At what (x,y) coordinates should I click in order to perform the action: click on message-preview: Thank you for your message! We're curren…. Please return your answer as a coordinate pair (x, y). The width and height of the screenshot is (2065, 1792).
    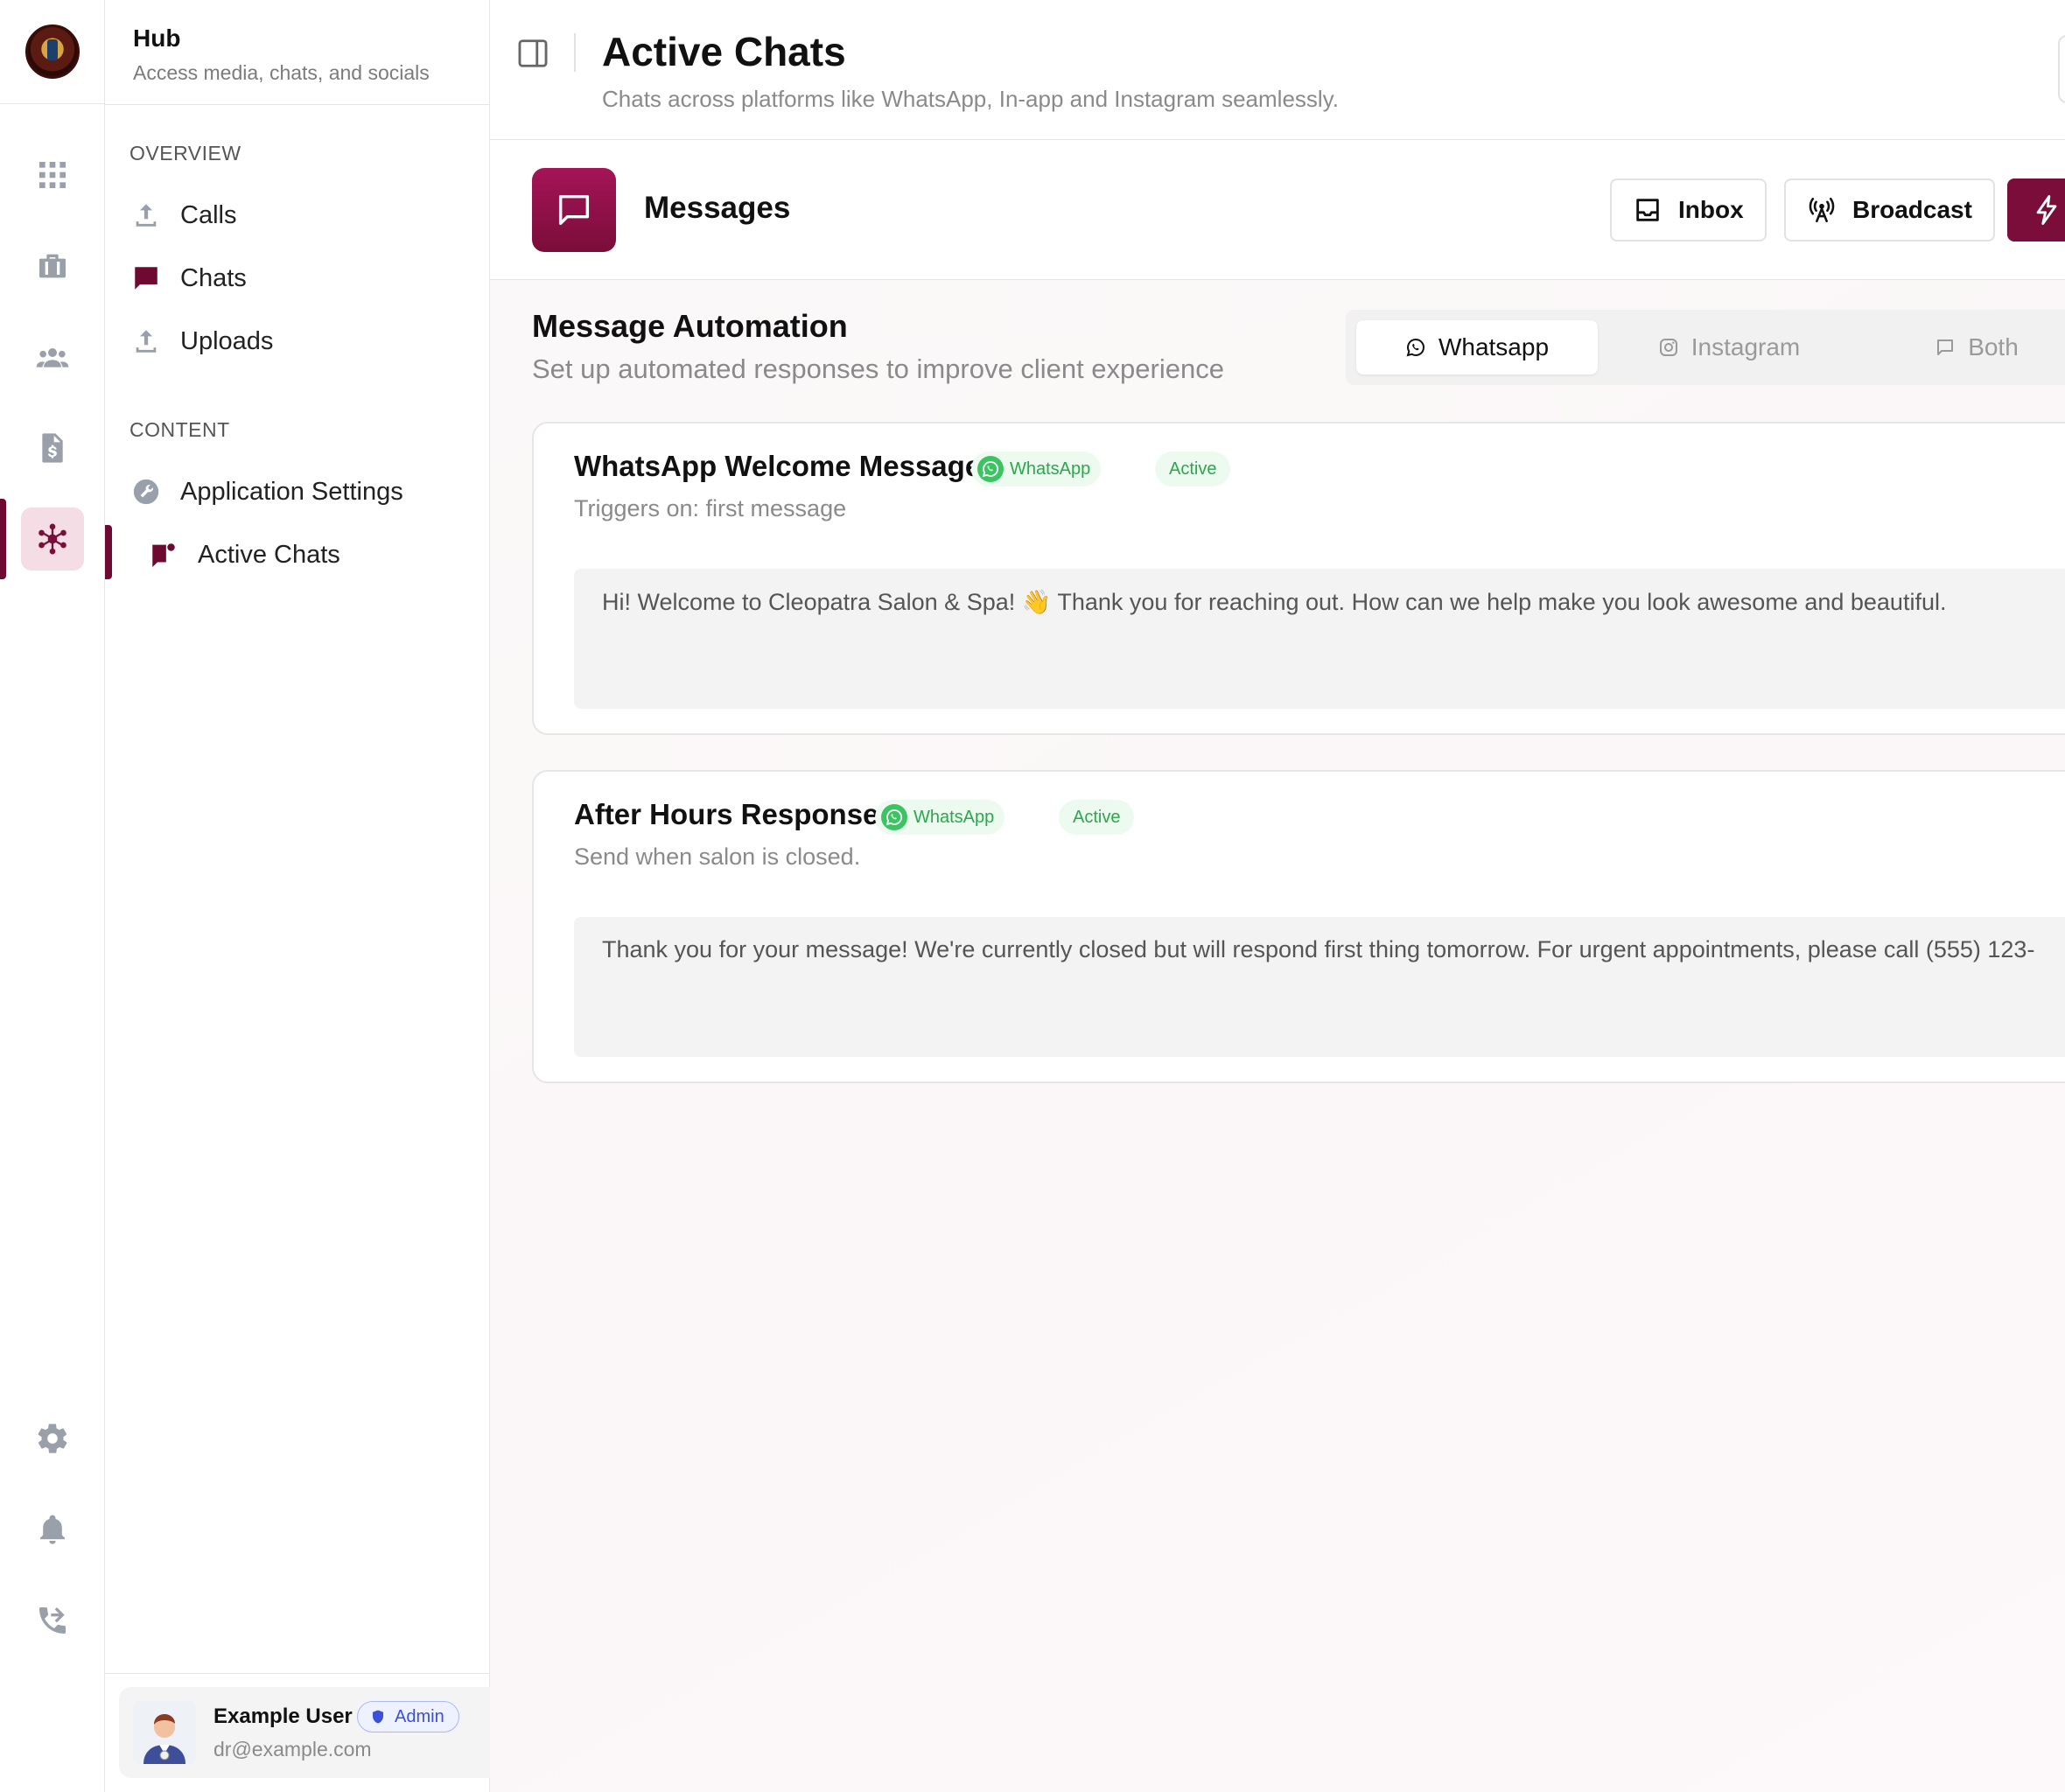
    Looking at the image, I should click on (1319, 987).